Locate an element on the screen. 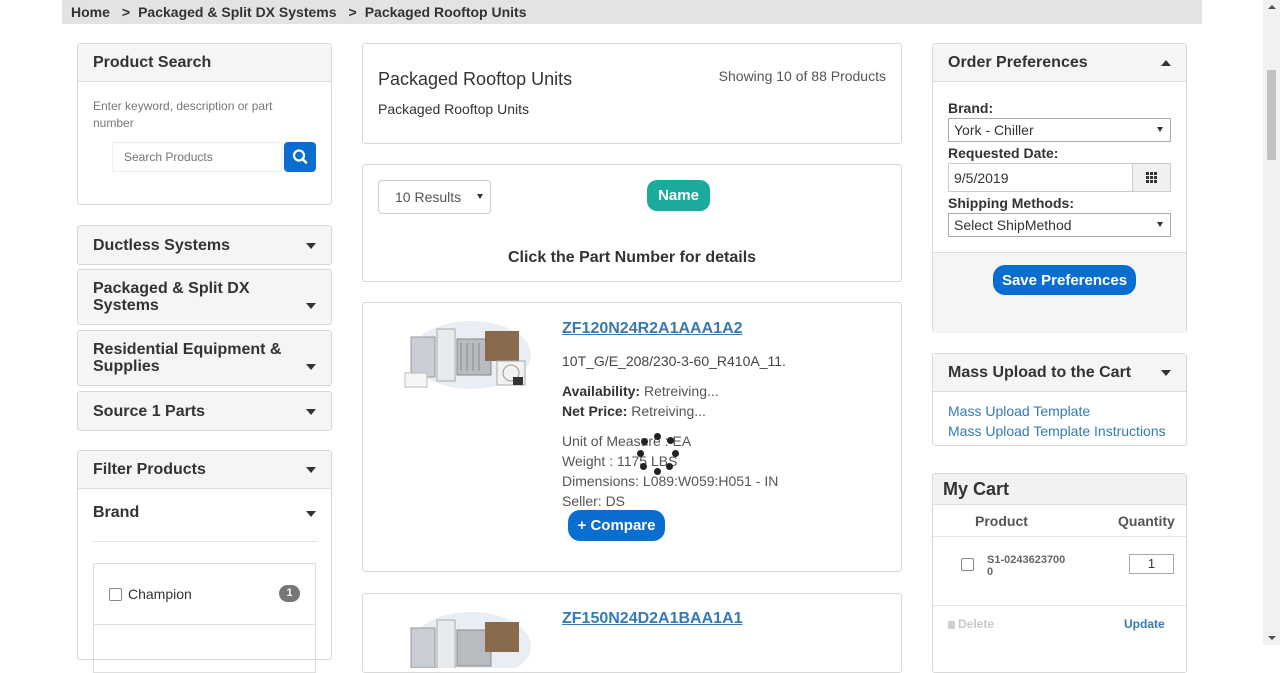  compare-button: + Compare is located at coordinates (616, 525).